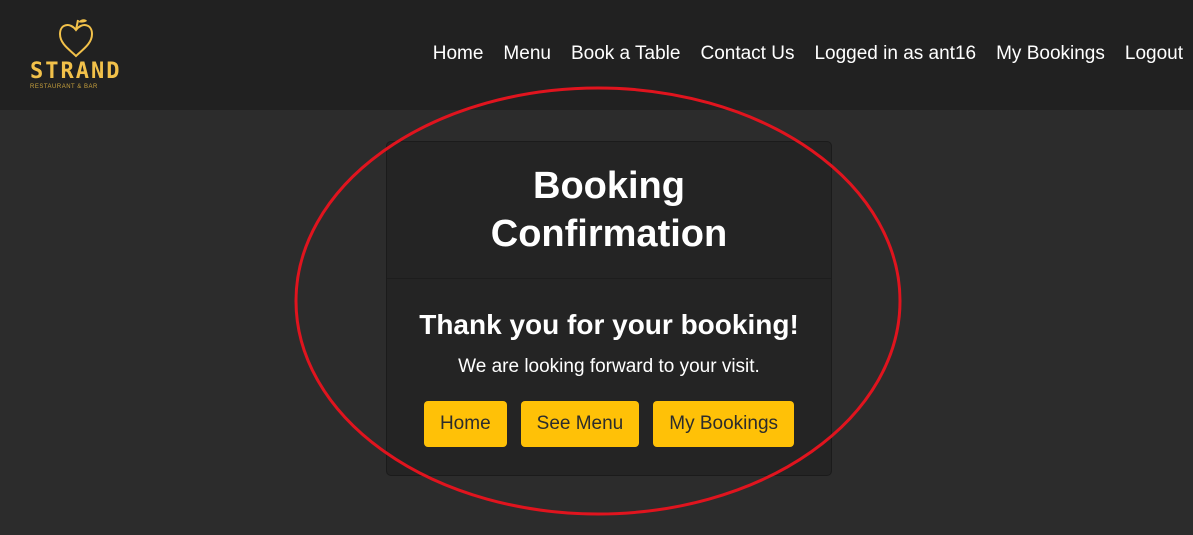 This screenshot has height=535, width=1193. I want to click on nav-my-bookings: My Bookings, so click(1050, 54).